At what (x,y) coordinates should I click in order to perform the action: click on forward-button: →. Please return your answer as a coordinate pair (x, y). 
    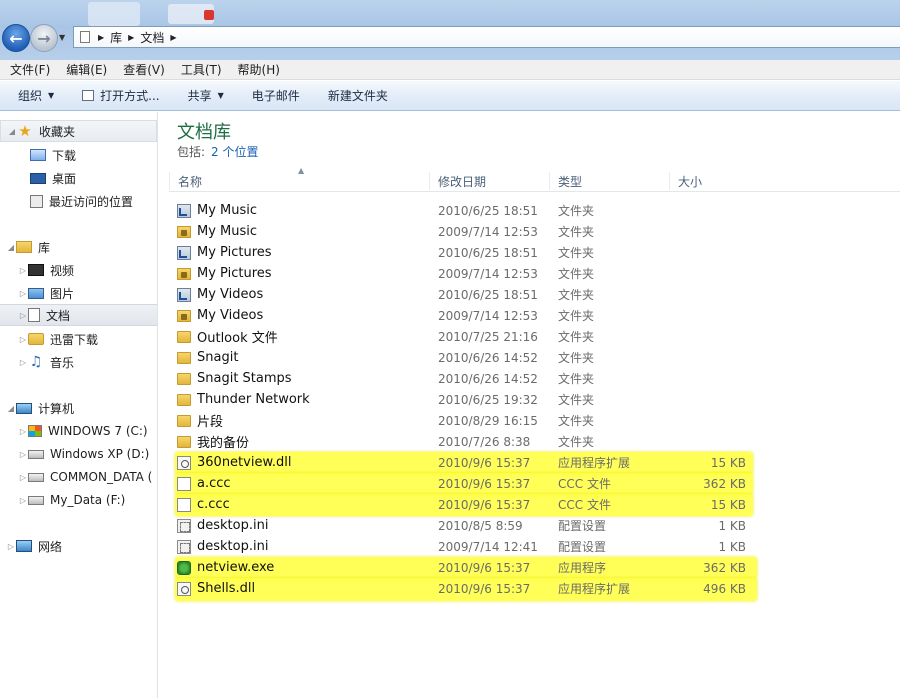
    Looking at the image, I should click on (44, 38).